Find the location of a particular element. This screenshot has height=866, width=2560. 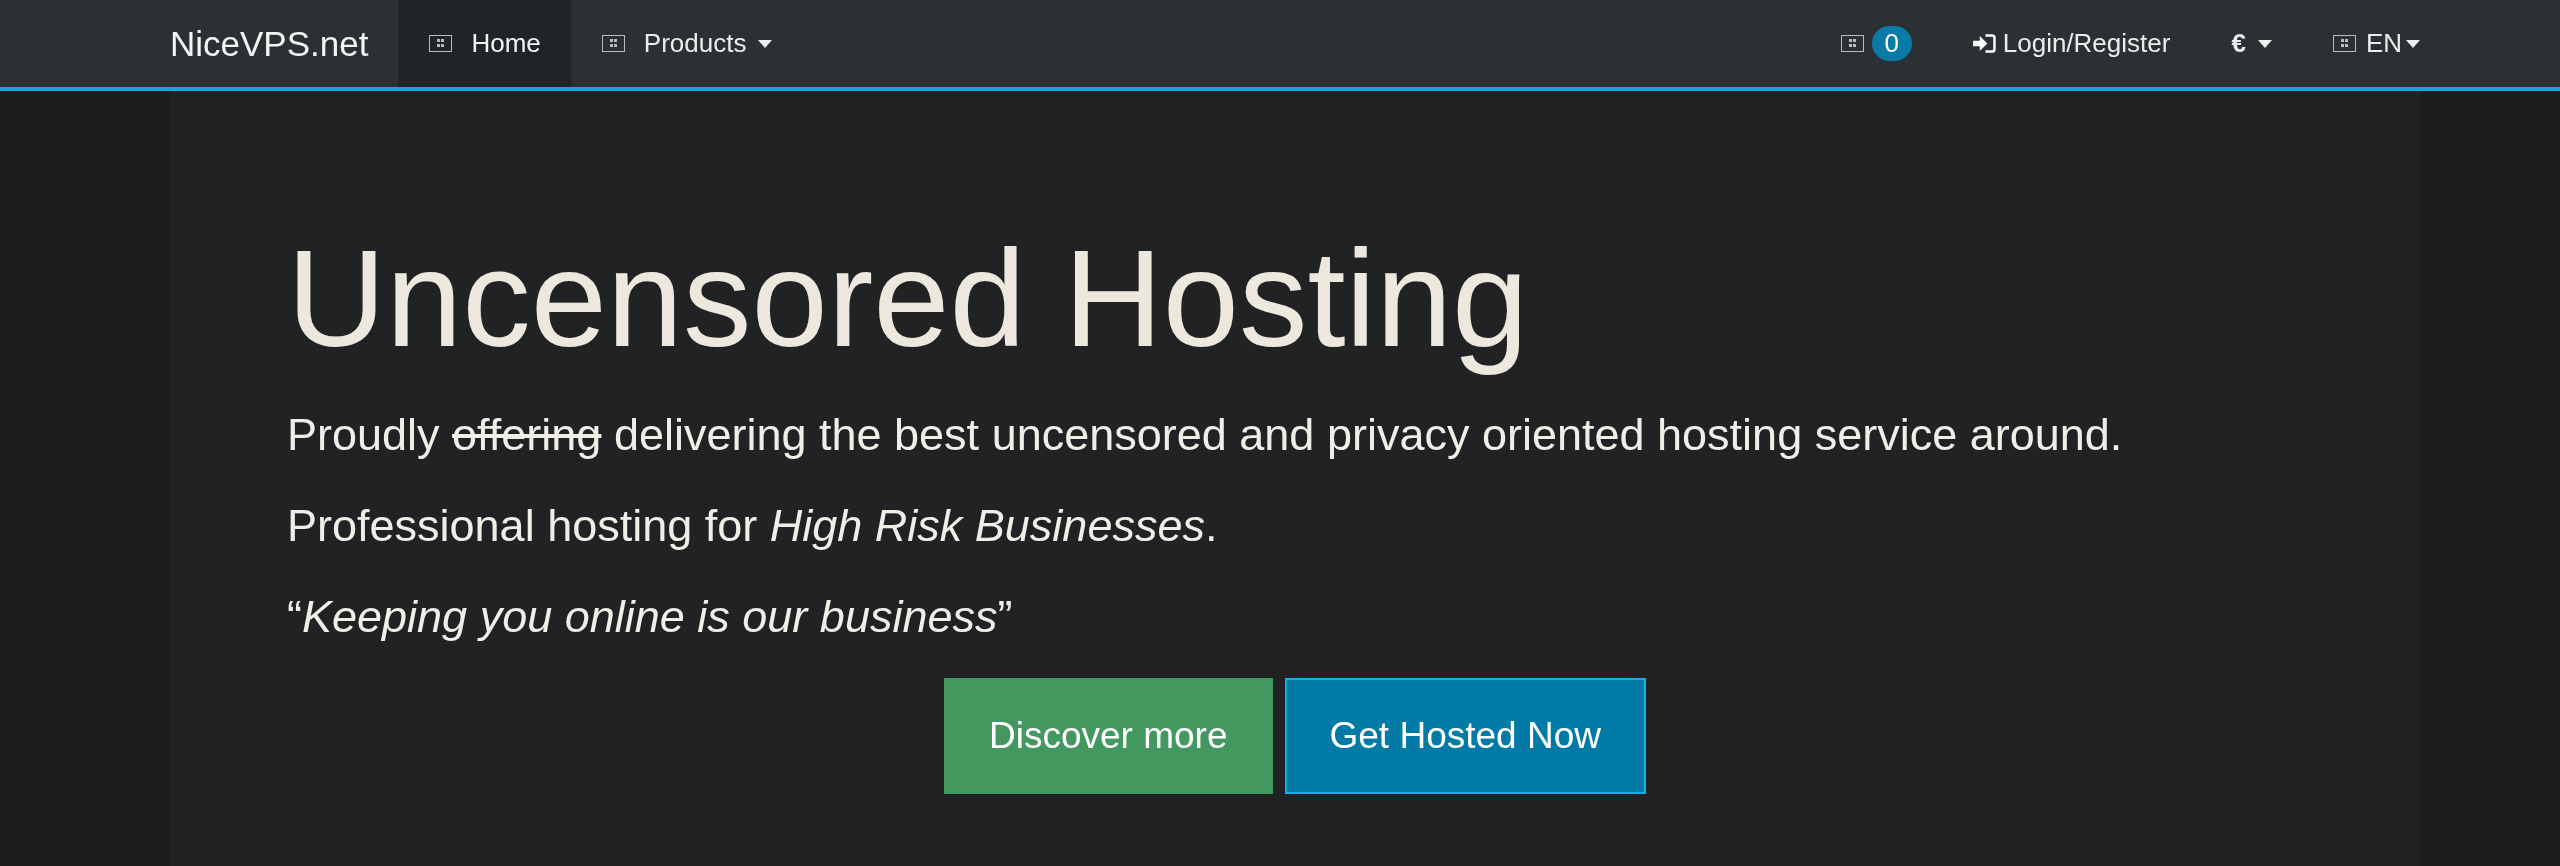

brand-link: NiceVPS.net is located at coordinates (284, 43).